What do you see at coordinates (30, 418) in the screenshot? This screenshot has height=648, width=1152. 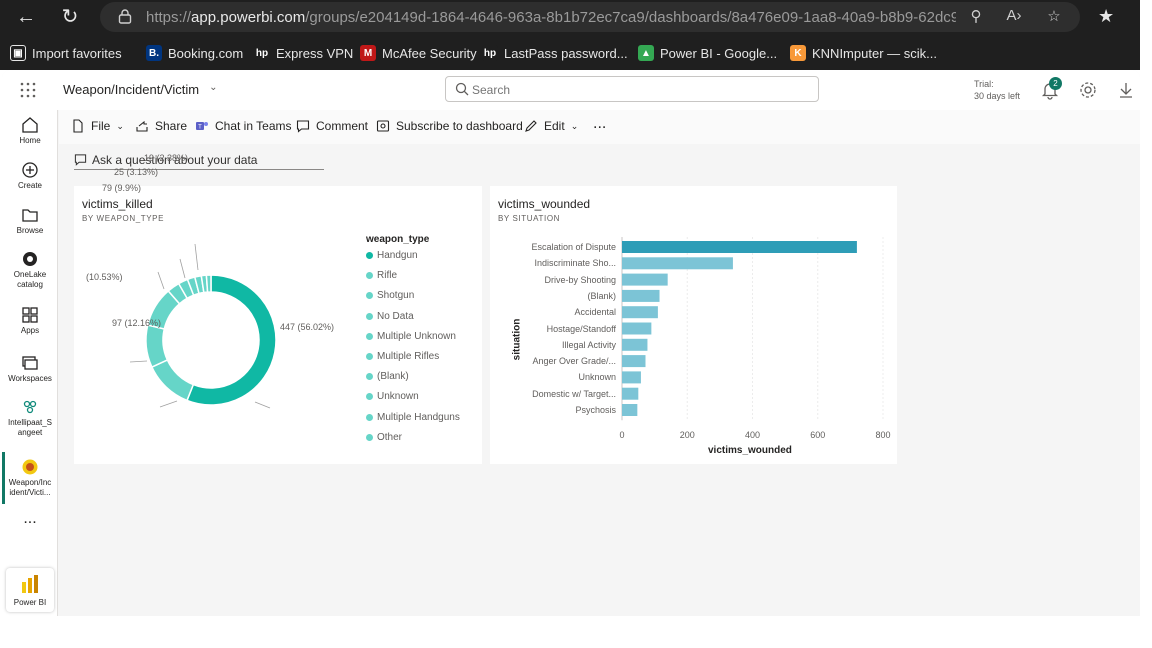 I see `rail-item: Intellipaat_S angeet` at bounding box center [30, 418].